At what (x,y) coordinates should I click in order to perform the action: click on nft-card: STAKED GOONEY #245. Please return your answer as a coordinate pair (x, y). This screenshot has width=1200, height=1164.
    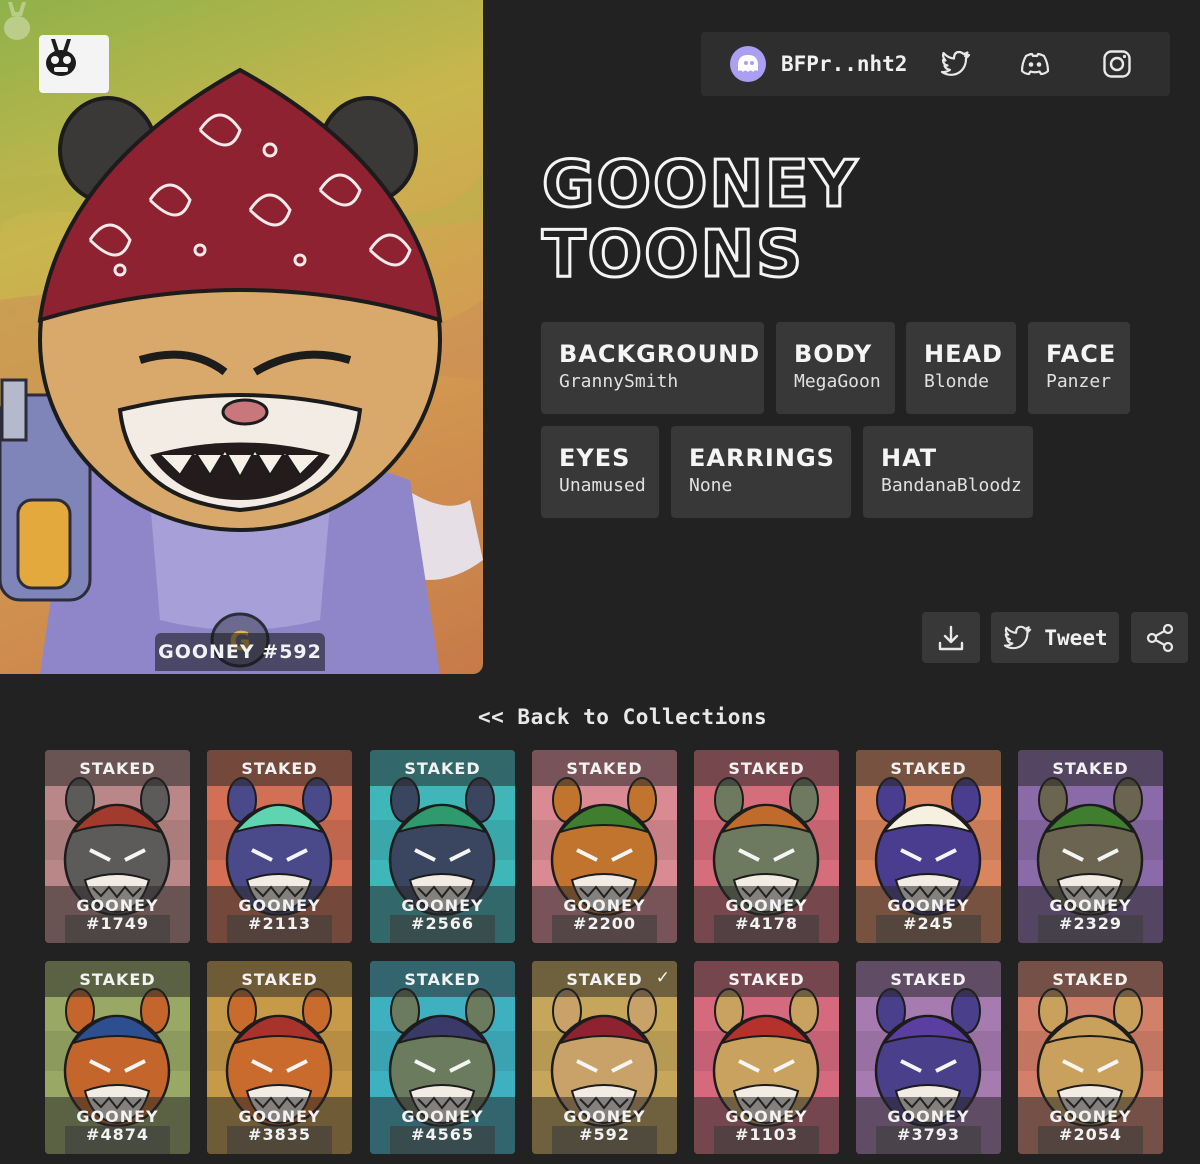
    Looking at the image, I should click on (928, 846).